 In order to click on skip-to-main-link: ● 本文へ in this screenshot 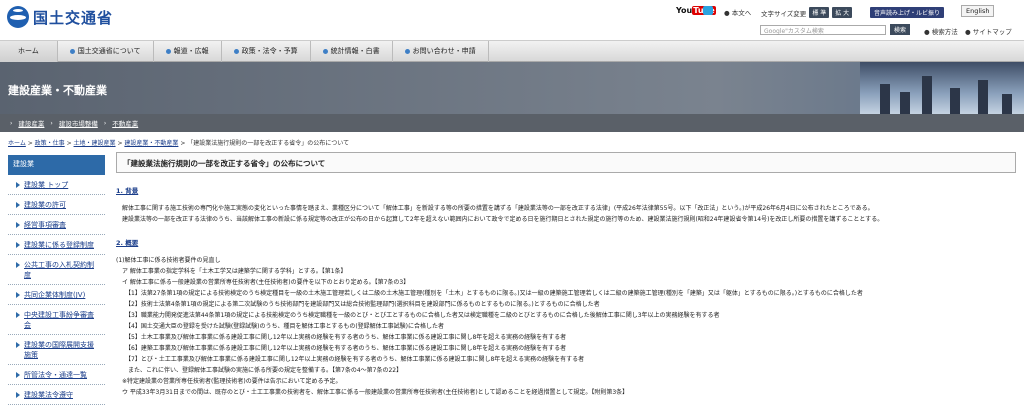, I will do `click(737, 12)`.